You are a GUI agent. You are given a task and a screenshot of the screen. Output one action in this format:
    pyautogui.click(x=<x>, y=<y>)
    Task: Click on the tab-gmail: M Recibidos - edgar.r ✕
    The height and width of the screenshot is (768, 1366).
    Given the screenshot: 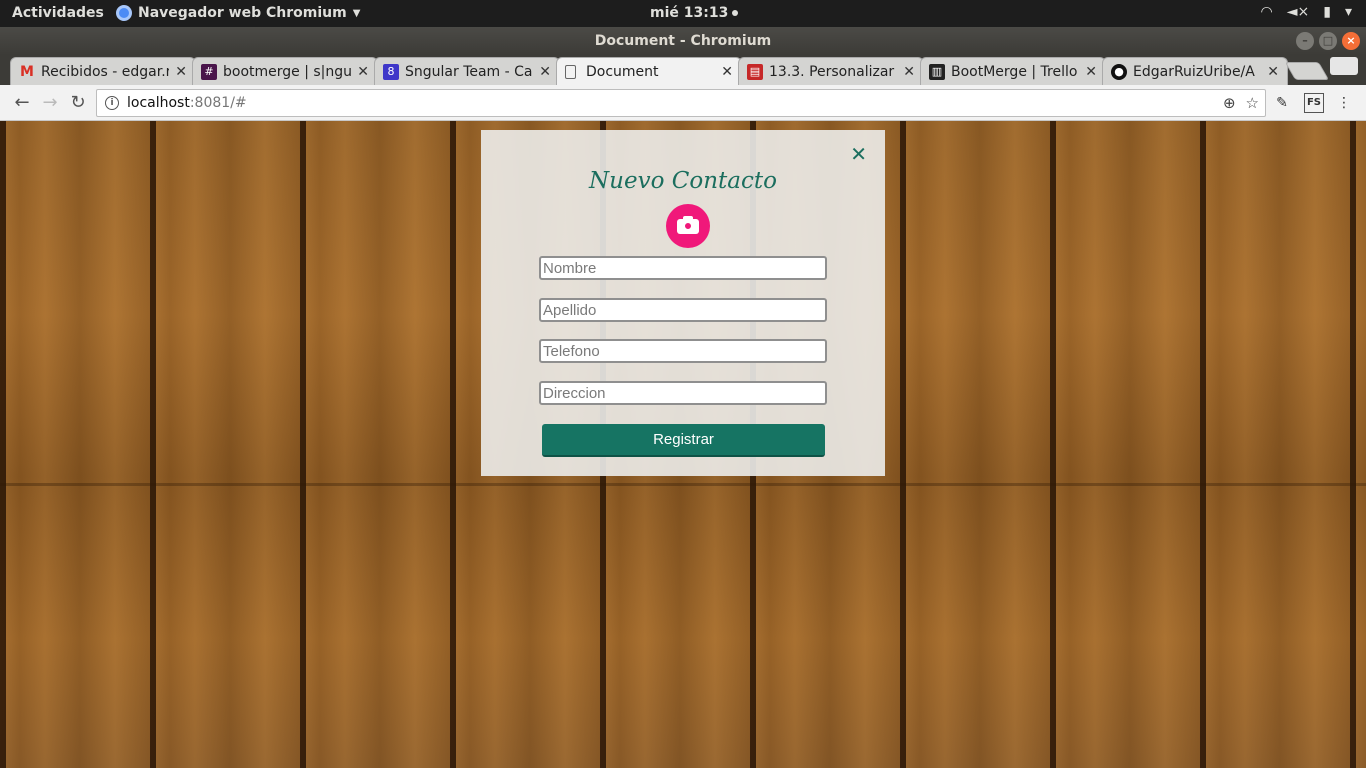 What is the action you would take?
    pyautogui.click(x=103, y=71)
    